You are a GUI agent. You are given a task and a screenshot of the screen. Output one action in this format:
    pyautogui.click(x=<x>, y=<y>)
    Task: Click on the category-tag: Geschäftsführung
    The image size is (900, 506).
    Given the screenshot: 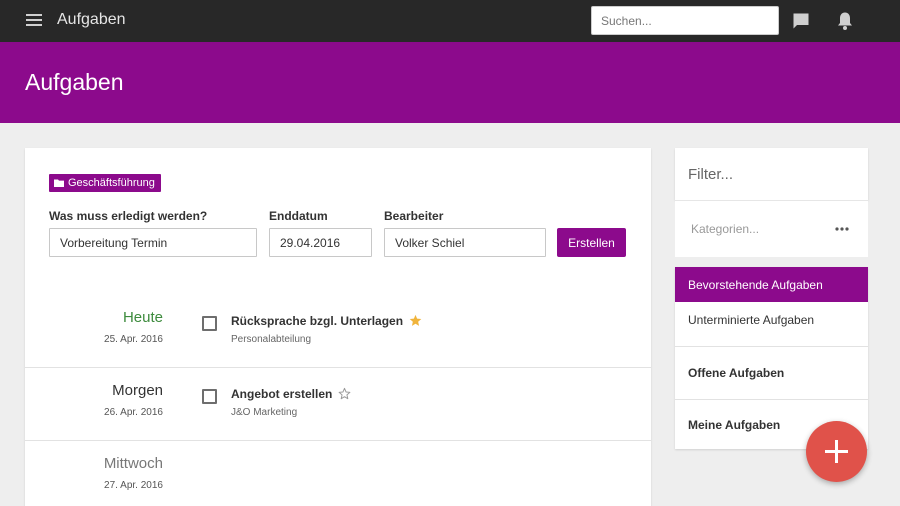 What is the action you would take?
    pyautogui.click(x=105, y=183)
    